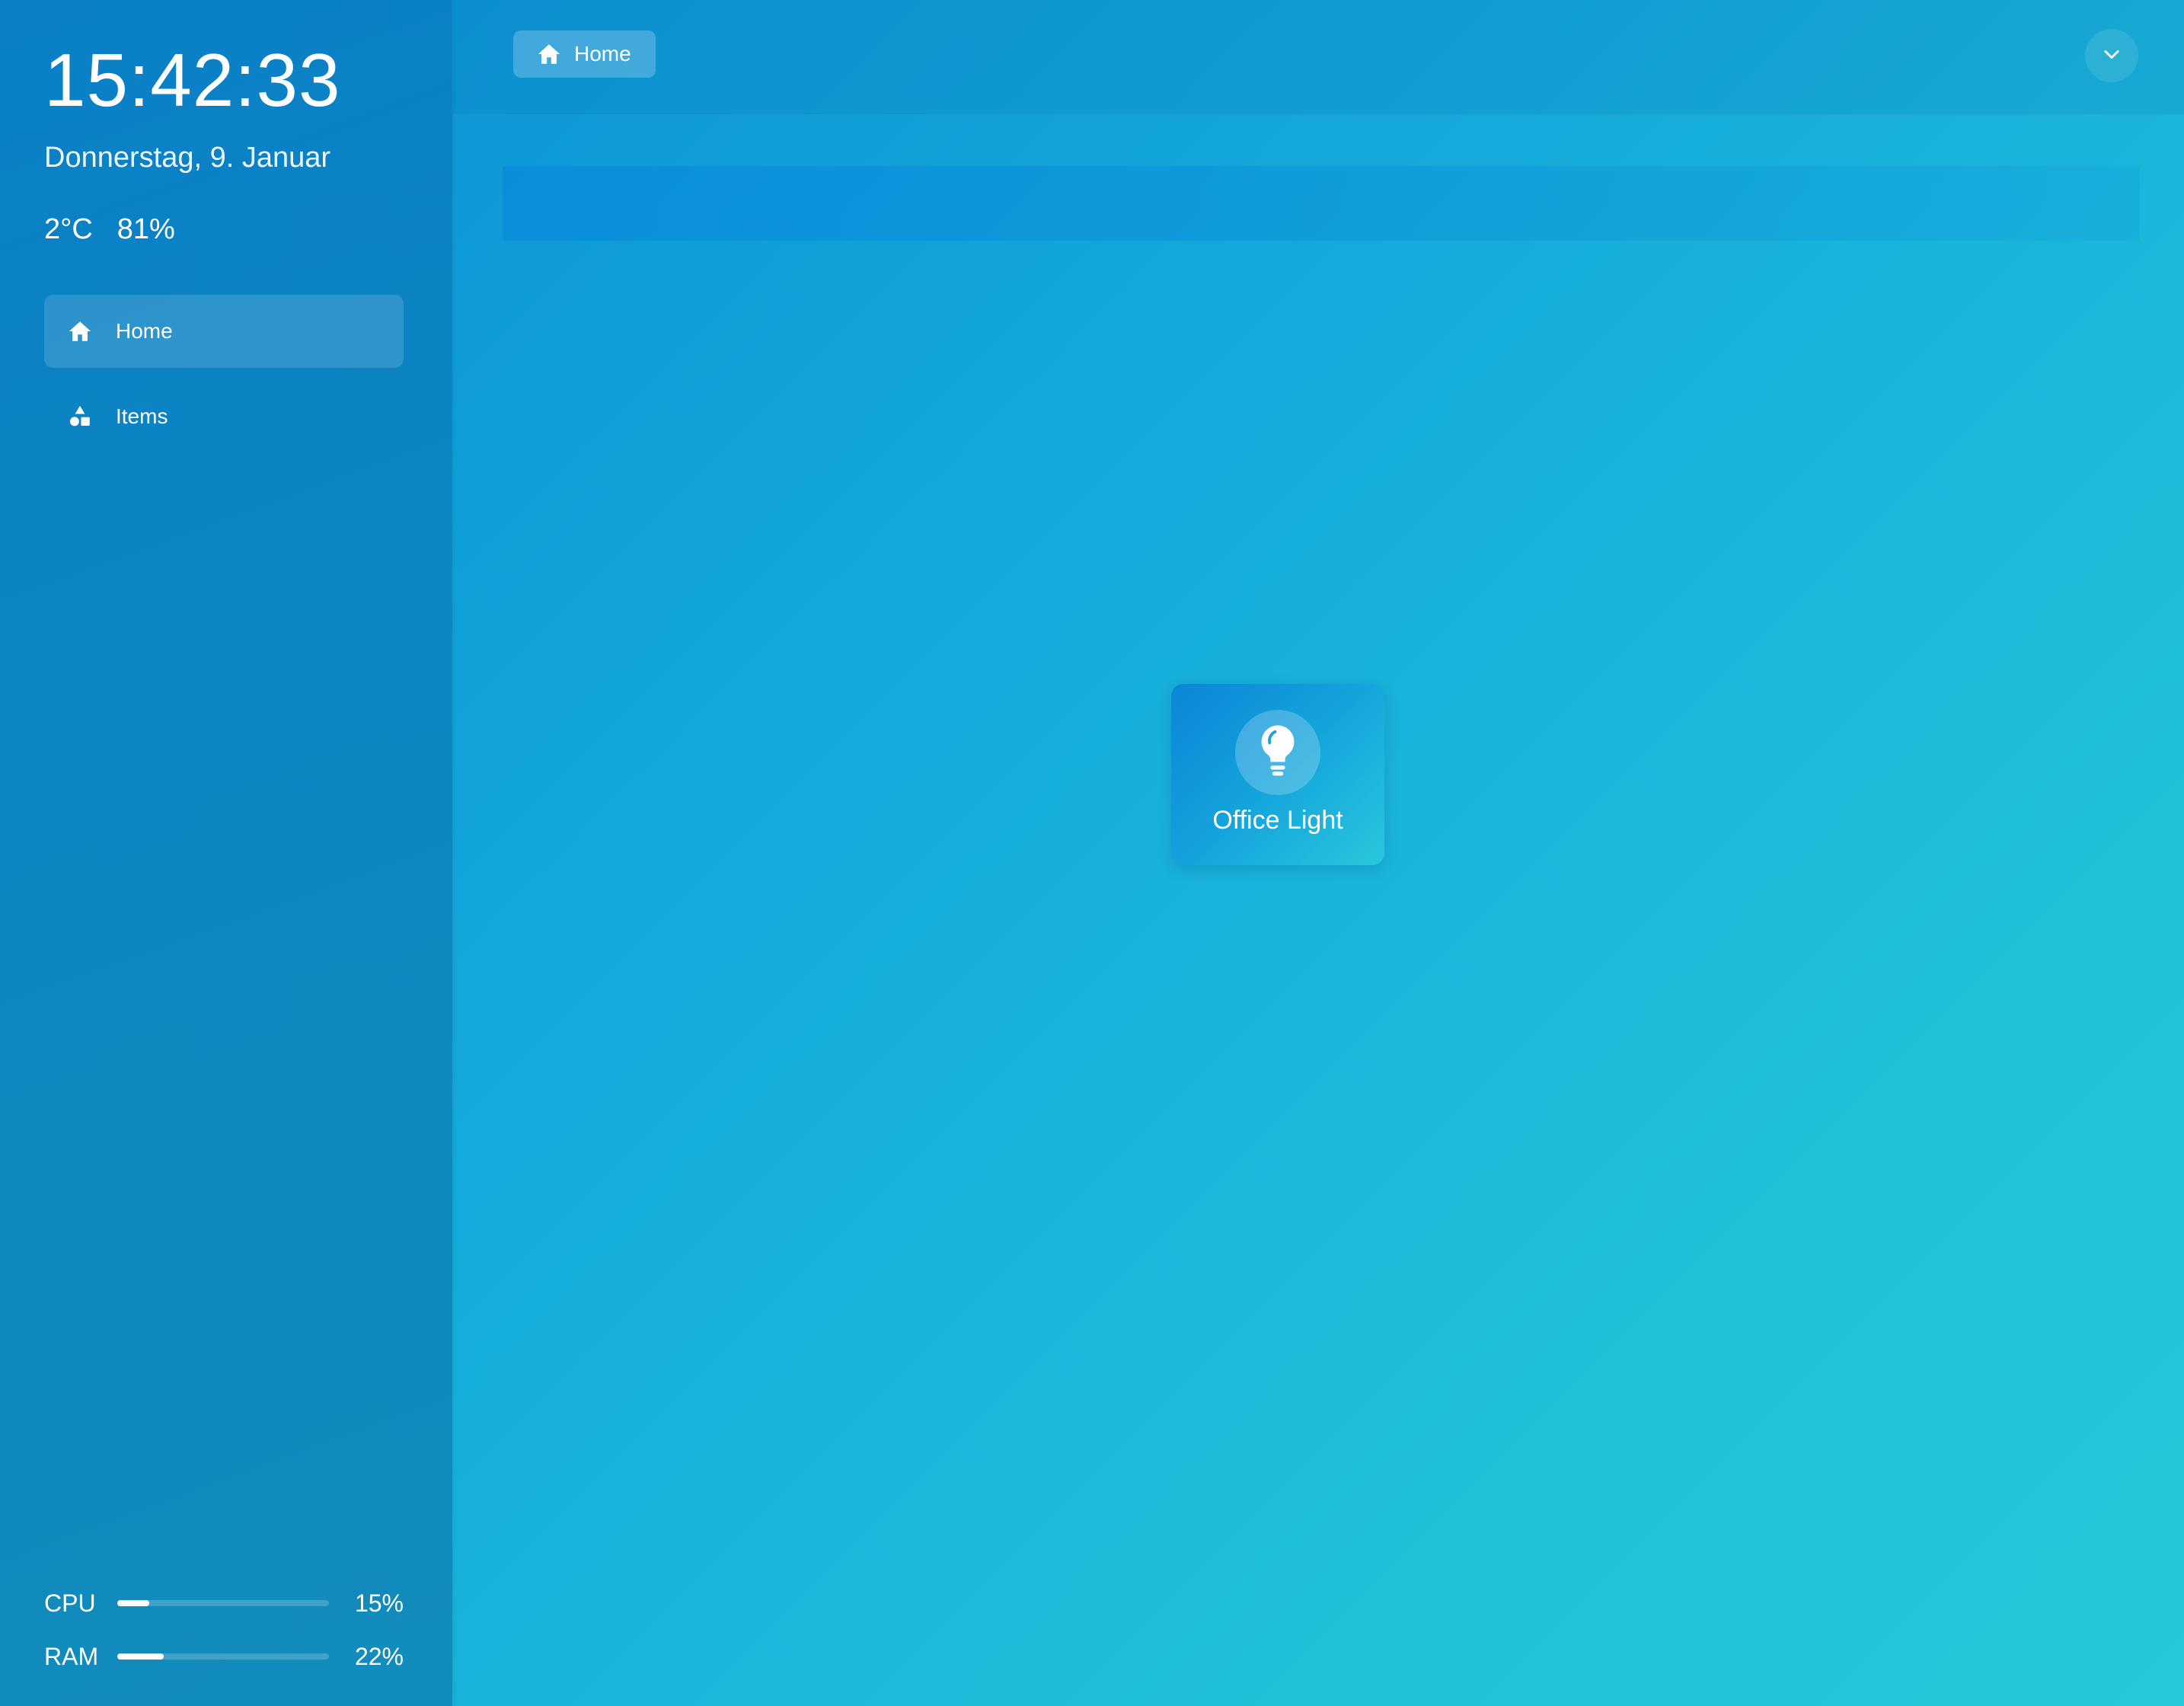  I want to click on sidebar-item-home: Home, so click(224, 331).